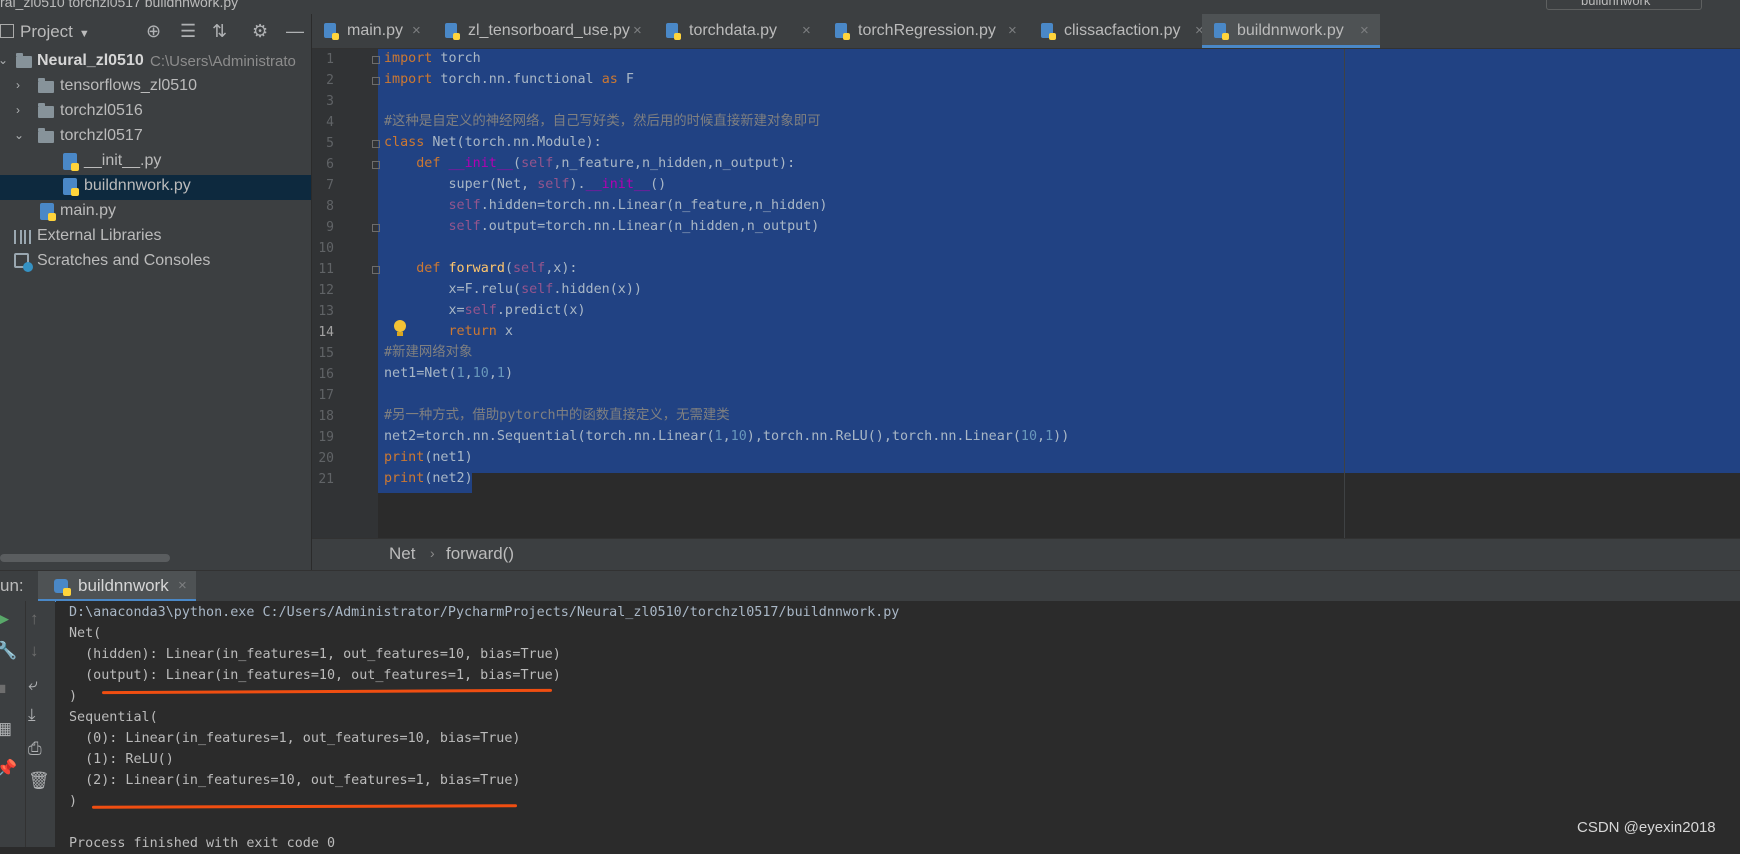  Describe the element at coordinates (33, 685) in the screenshot. I see `soft-wrap-icon: ⤶` at that location.